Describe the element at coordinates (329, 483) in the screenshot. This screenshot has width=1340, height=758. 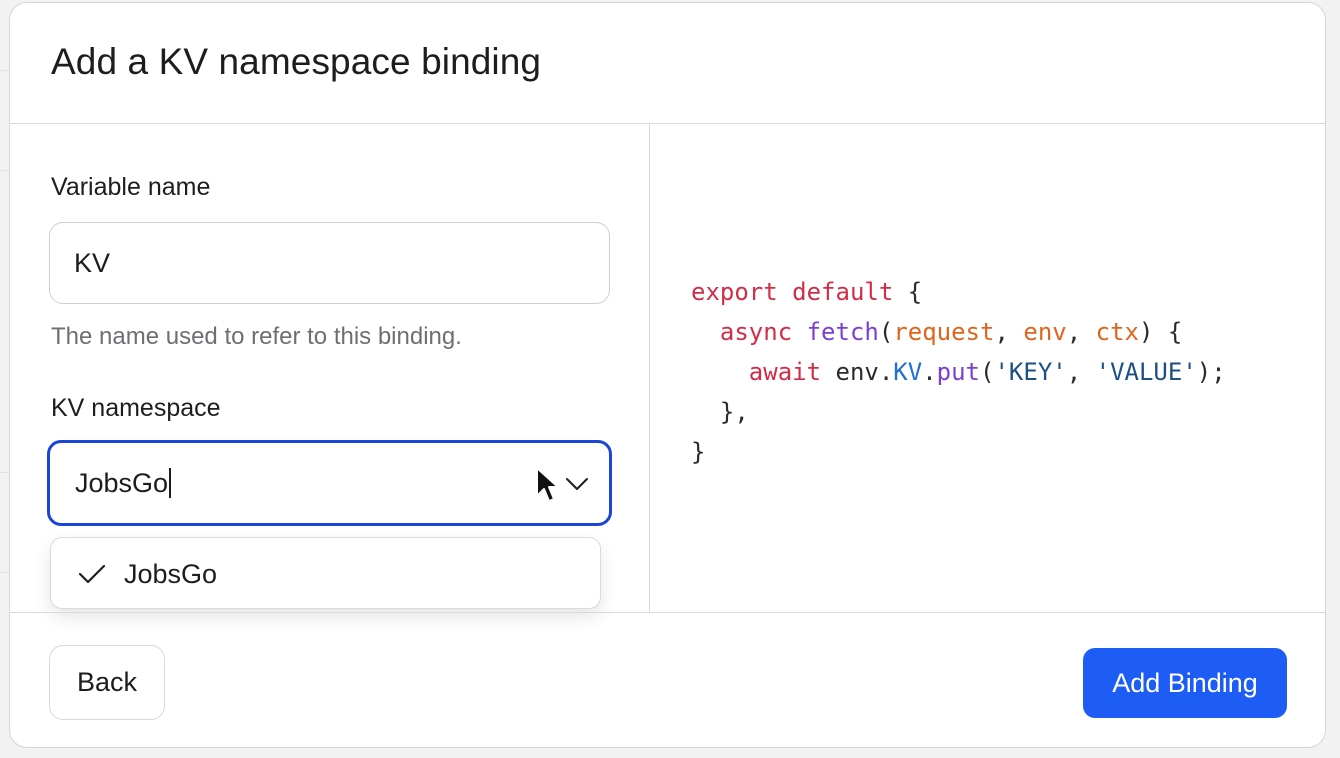
I see `kv-namespace-combobox: JobsGo` at that location.